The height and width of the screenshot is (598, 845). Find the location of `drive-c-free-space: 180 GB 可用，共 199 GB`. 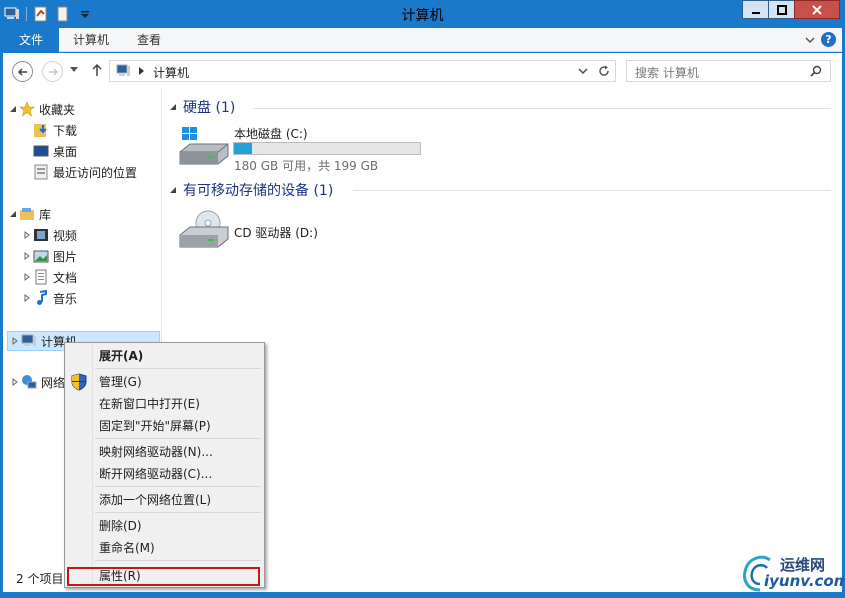

drive-c-free-space: 180 GB 可用，共 199 GB is located at coordinates (306, 166).